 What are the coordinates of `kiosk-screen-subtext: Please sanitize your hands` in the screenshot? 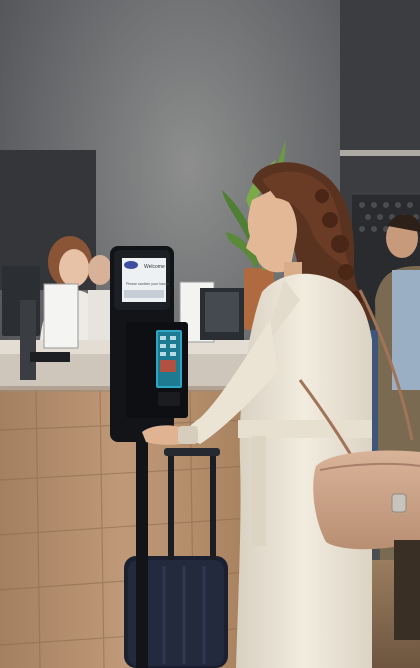 It's located at (147, 284).